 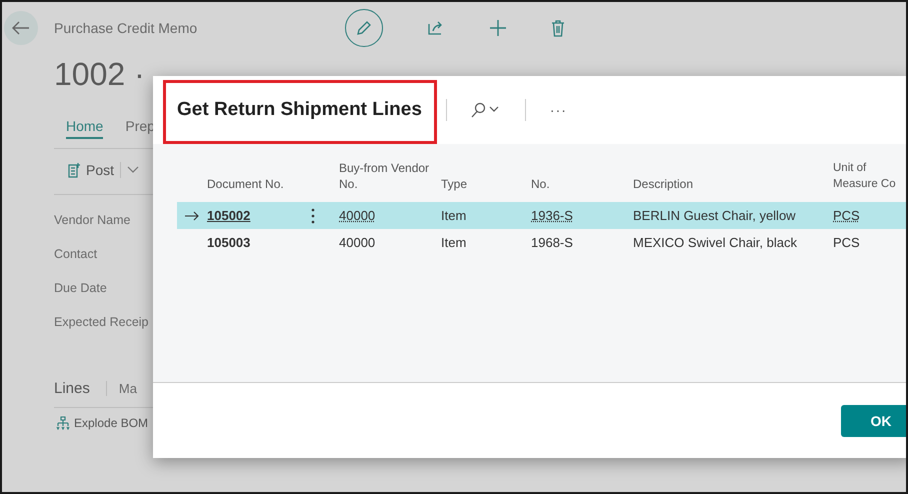 I want to click on trash-icon, so click(x=558, y=28).